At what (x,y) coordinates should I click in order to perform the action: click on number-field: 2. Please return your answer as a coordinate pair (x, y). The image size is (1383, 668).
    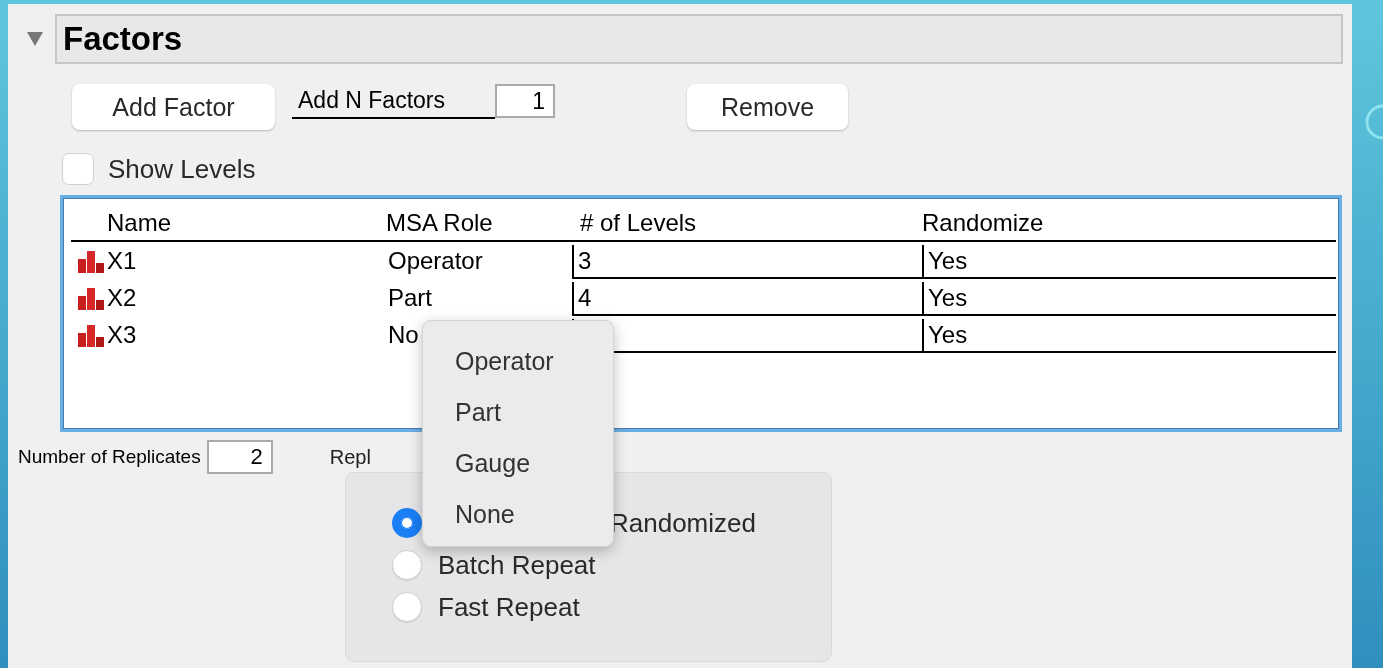
    Looking at the image, I should click on (239, 457).